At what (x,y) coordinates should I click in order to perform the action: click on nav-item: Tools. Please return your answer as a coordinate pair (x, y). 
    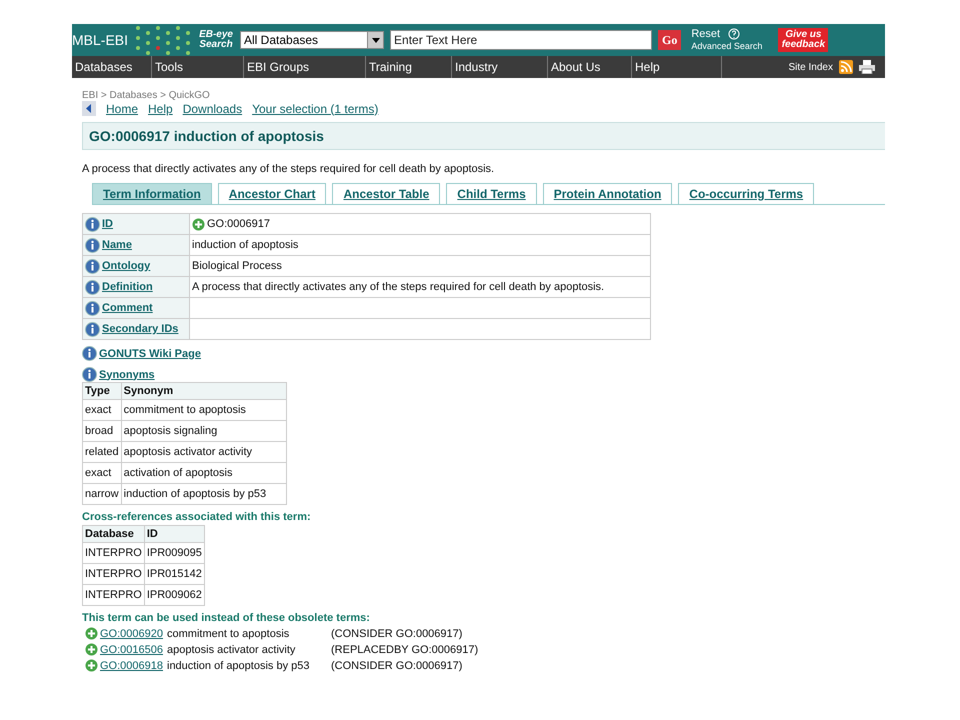
    Looking at the image, I should click on (198, 67).